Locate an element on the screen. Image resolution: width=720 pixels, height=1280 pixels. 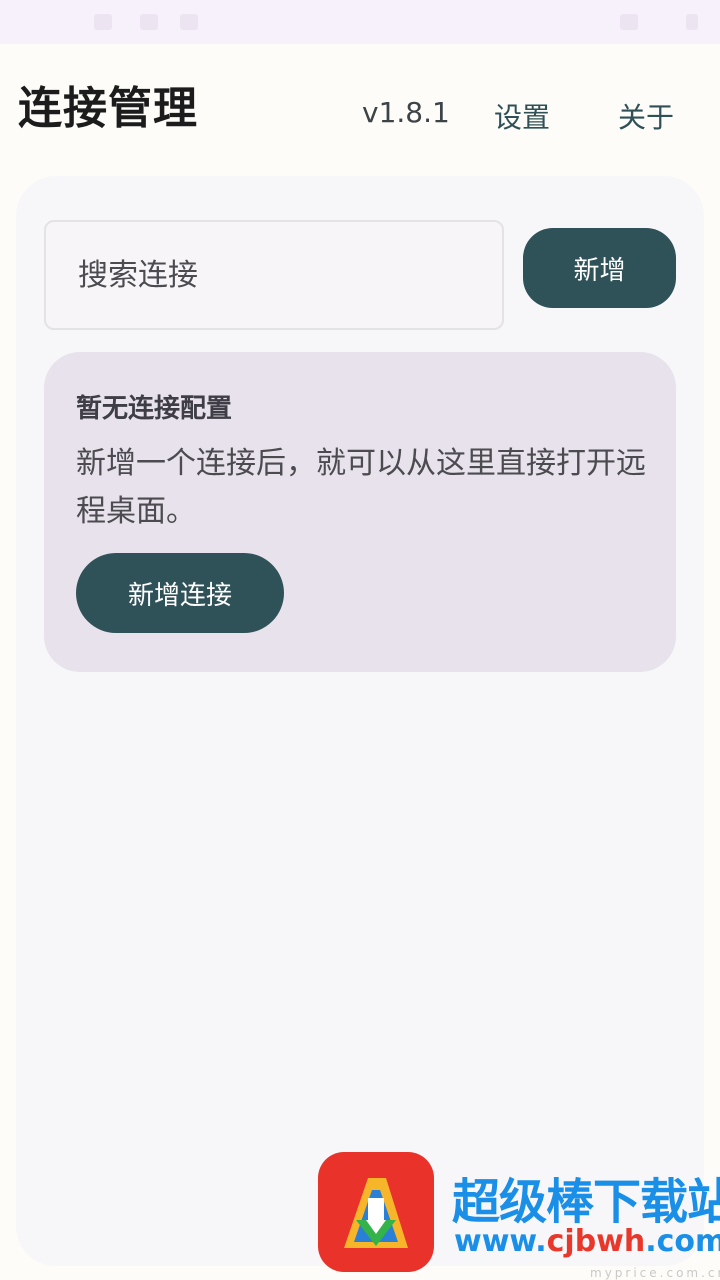
status-bar is located at coordinates (360, 22).